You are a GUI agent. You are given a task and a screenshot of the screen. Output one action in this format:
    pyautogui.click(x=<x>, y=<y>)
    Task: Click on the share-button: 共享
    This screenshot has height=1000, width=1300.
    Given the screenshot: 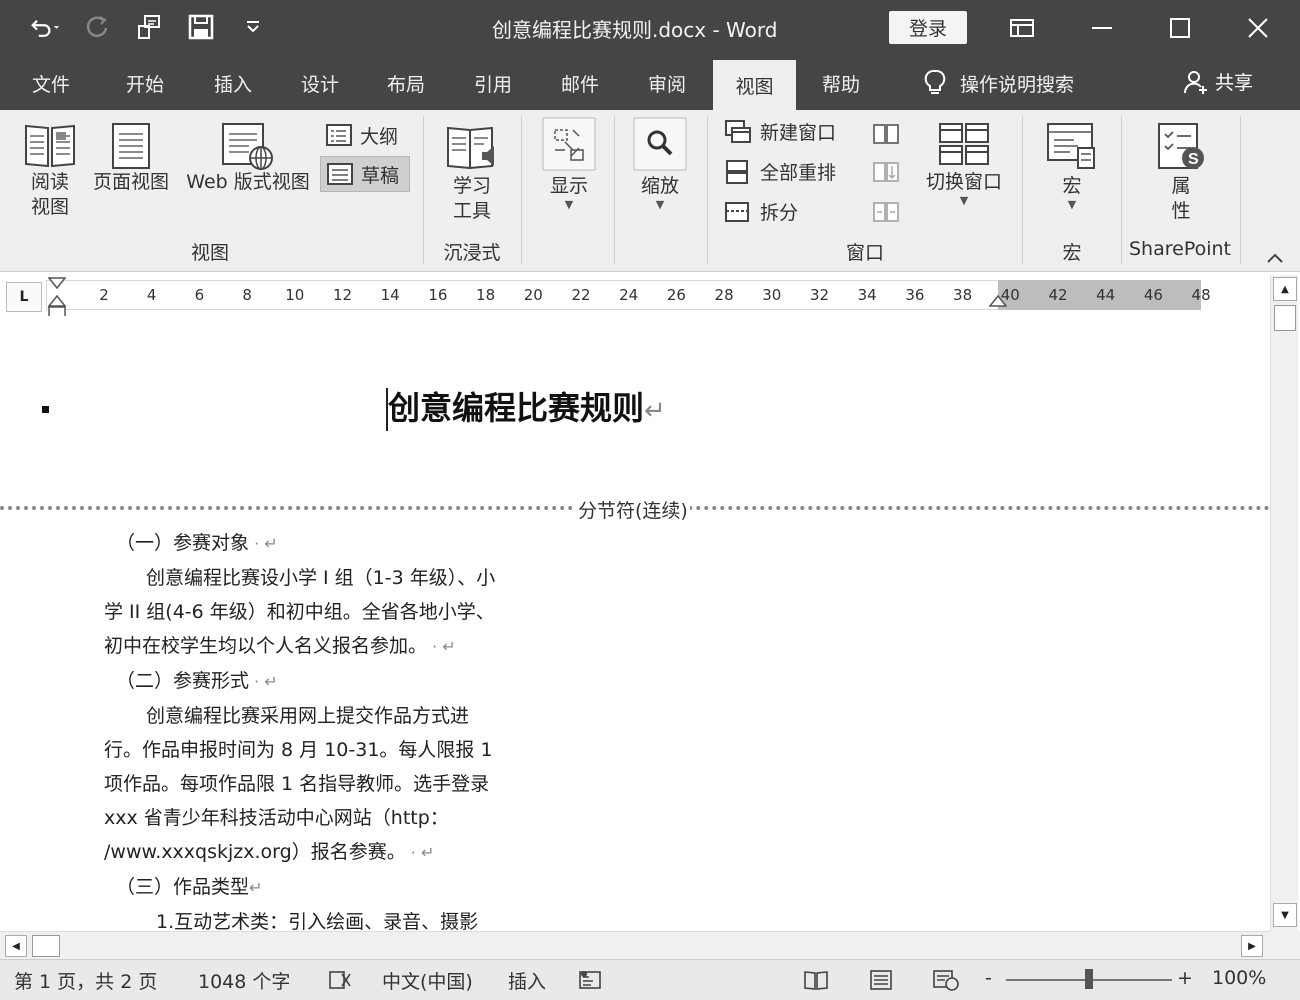 What is the action you would take?
    pyautogui.click(x=1218, y=81)
    